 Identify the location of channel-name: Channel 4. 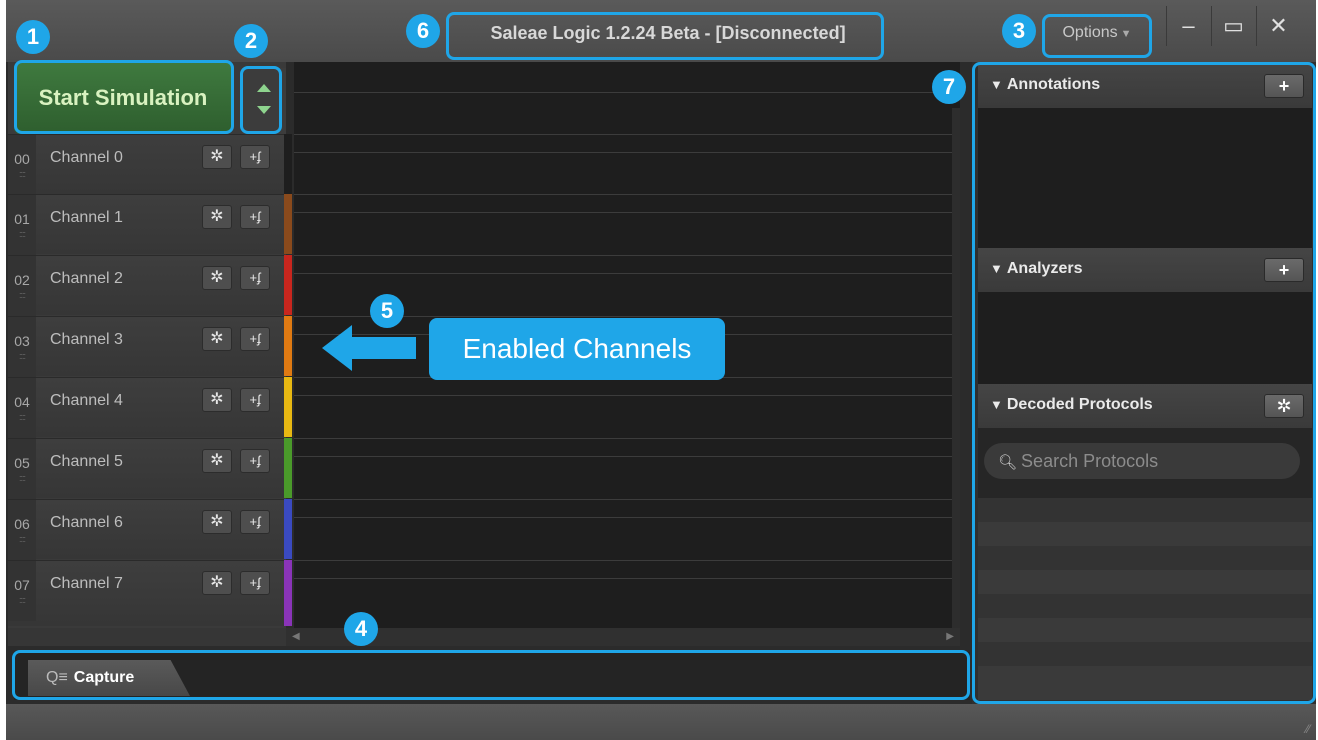
(86, 401).